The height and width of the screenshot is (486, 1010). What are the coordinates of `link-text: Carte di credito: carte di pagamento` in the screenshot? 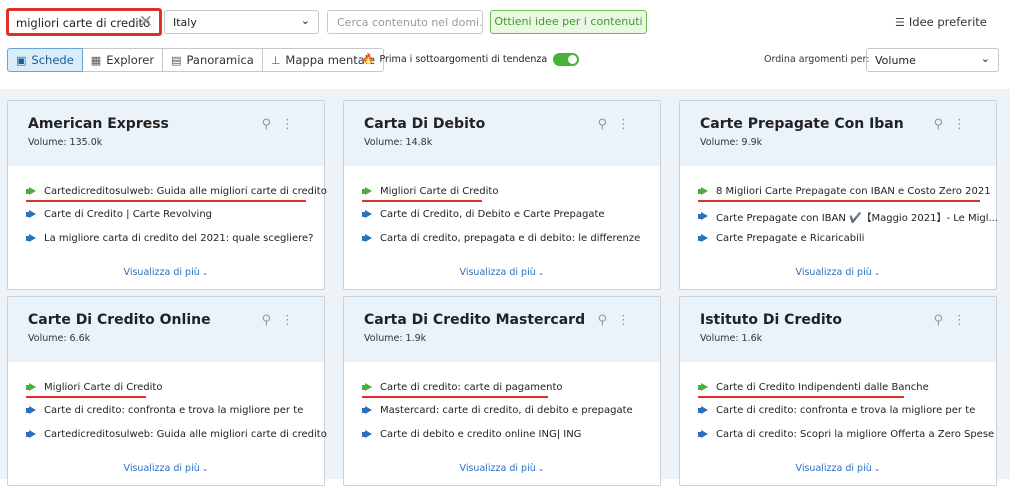 It's located at (471, 387).